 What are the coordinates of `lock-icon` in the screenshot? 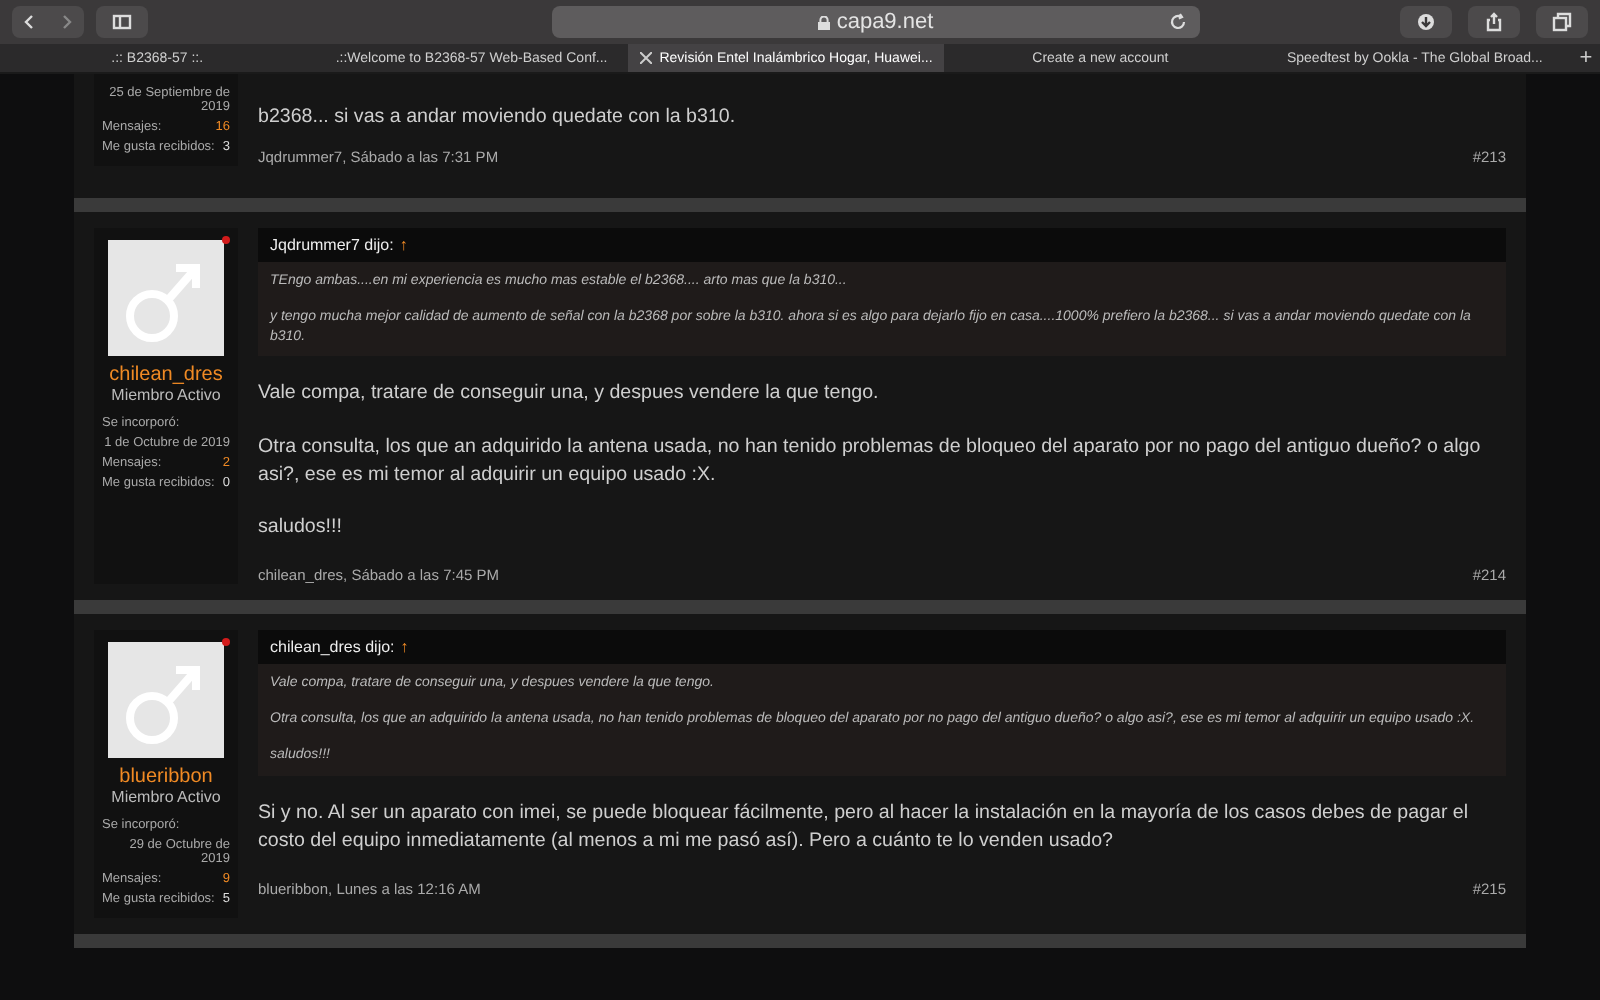 It's located at (824, 22).